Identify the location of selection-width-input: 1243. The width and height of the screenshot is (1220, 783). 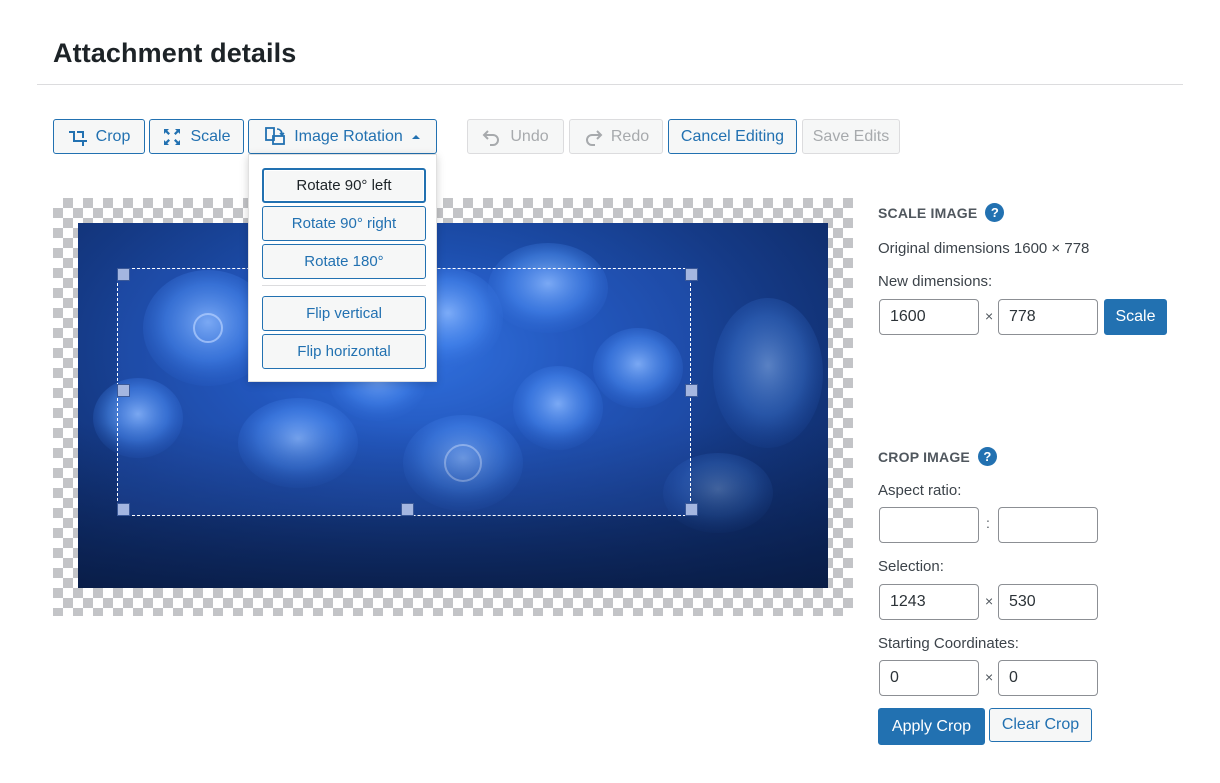
(929, 602).